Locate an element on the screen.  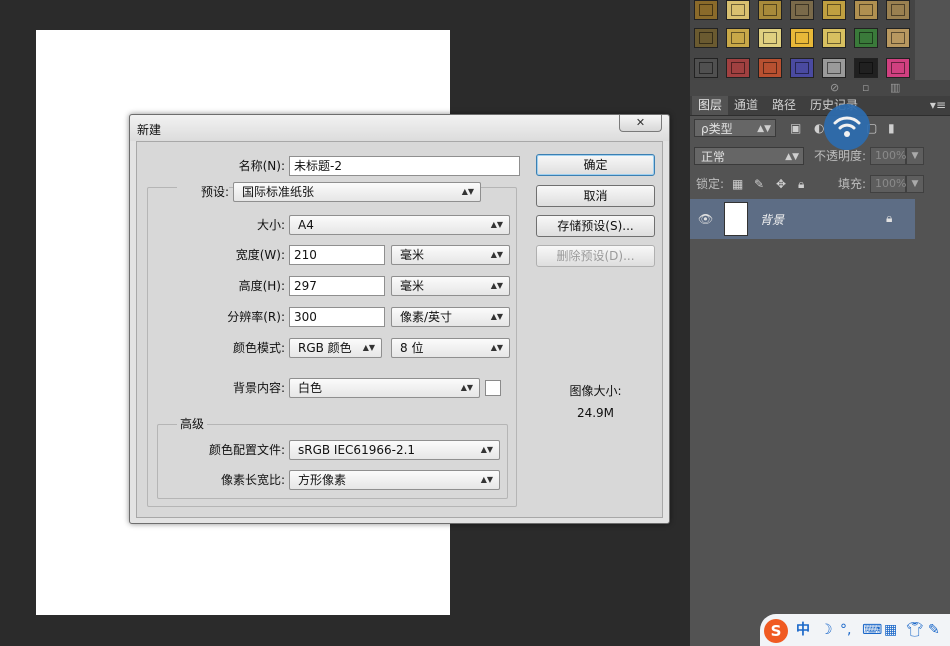
opacity-dropdown-button: ▼ is located at coordinates (915, 156).